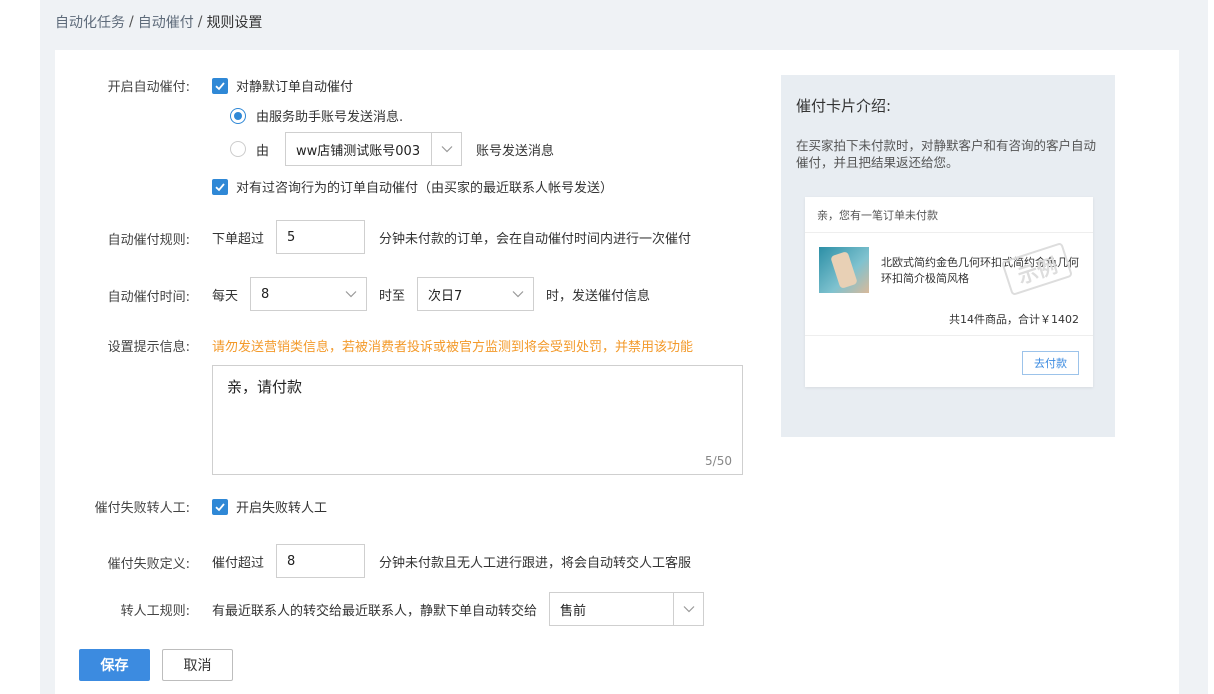  Describe the element at coordinates (282, 508) in the screenshot. I see `fail-transfer-text: 开启失败转人工` at that location.